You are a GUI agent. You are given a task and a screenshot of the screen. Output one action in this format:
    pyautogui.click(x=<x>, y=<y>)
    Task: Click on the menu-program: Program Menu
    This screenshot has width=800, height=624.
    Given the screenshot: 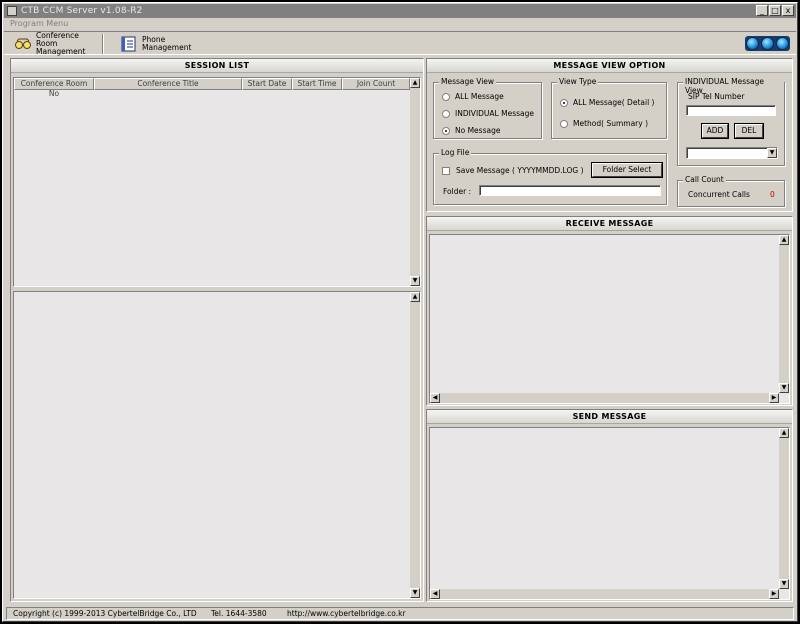 What is the action you would take?
    pyautogui.click(x=39, y=23)
    